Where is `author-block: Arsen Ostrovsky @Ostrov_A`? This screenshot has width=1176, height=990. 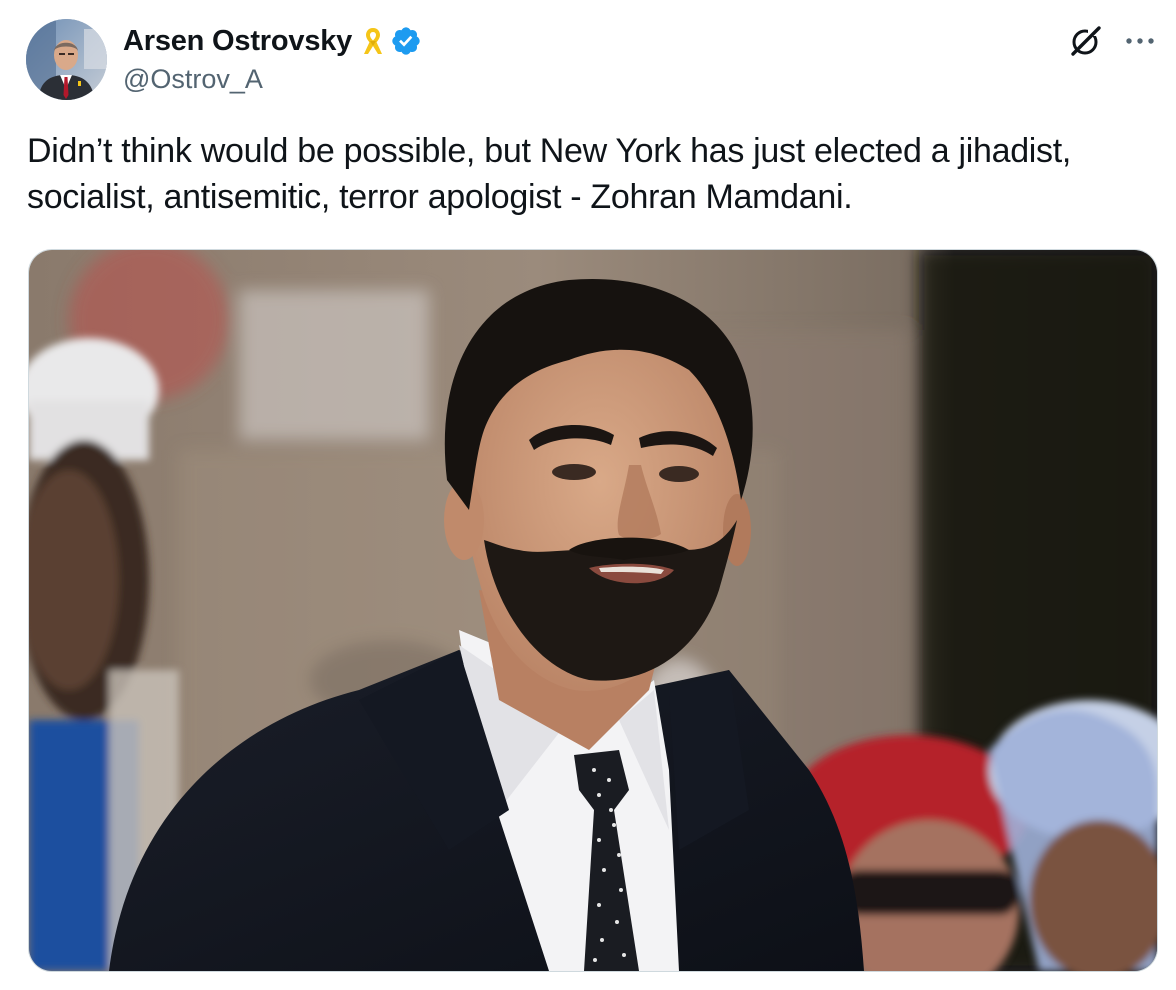 author-block: Arsen Ostrovsky @Ostrov_A is located at coordinates (272, 58).